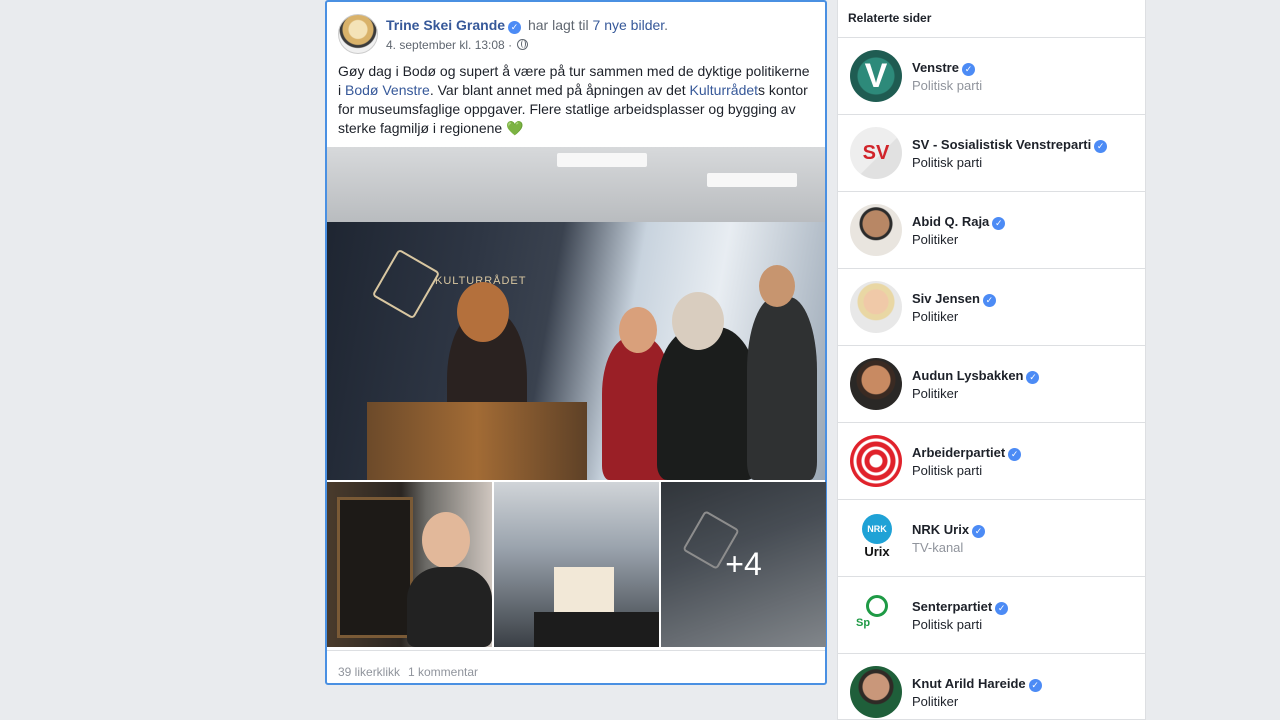 This screenshot has width=1280, height=720. Describe the element at coordinates (515, 128) in the screenshot. I see `green-heart-emoji: 💚` at that location.